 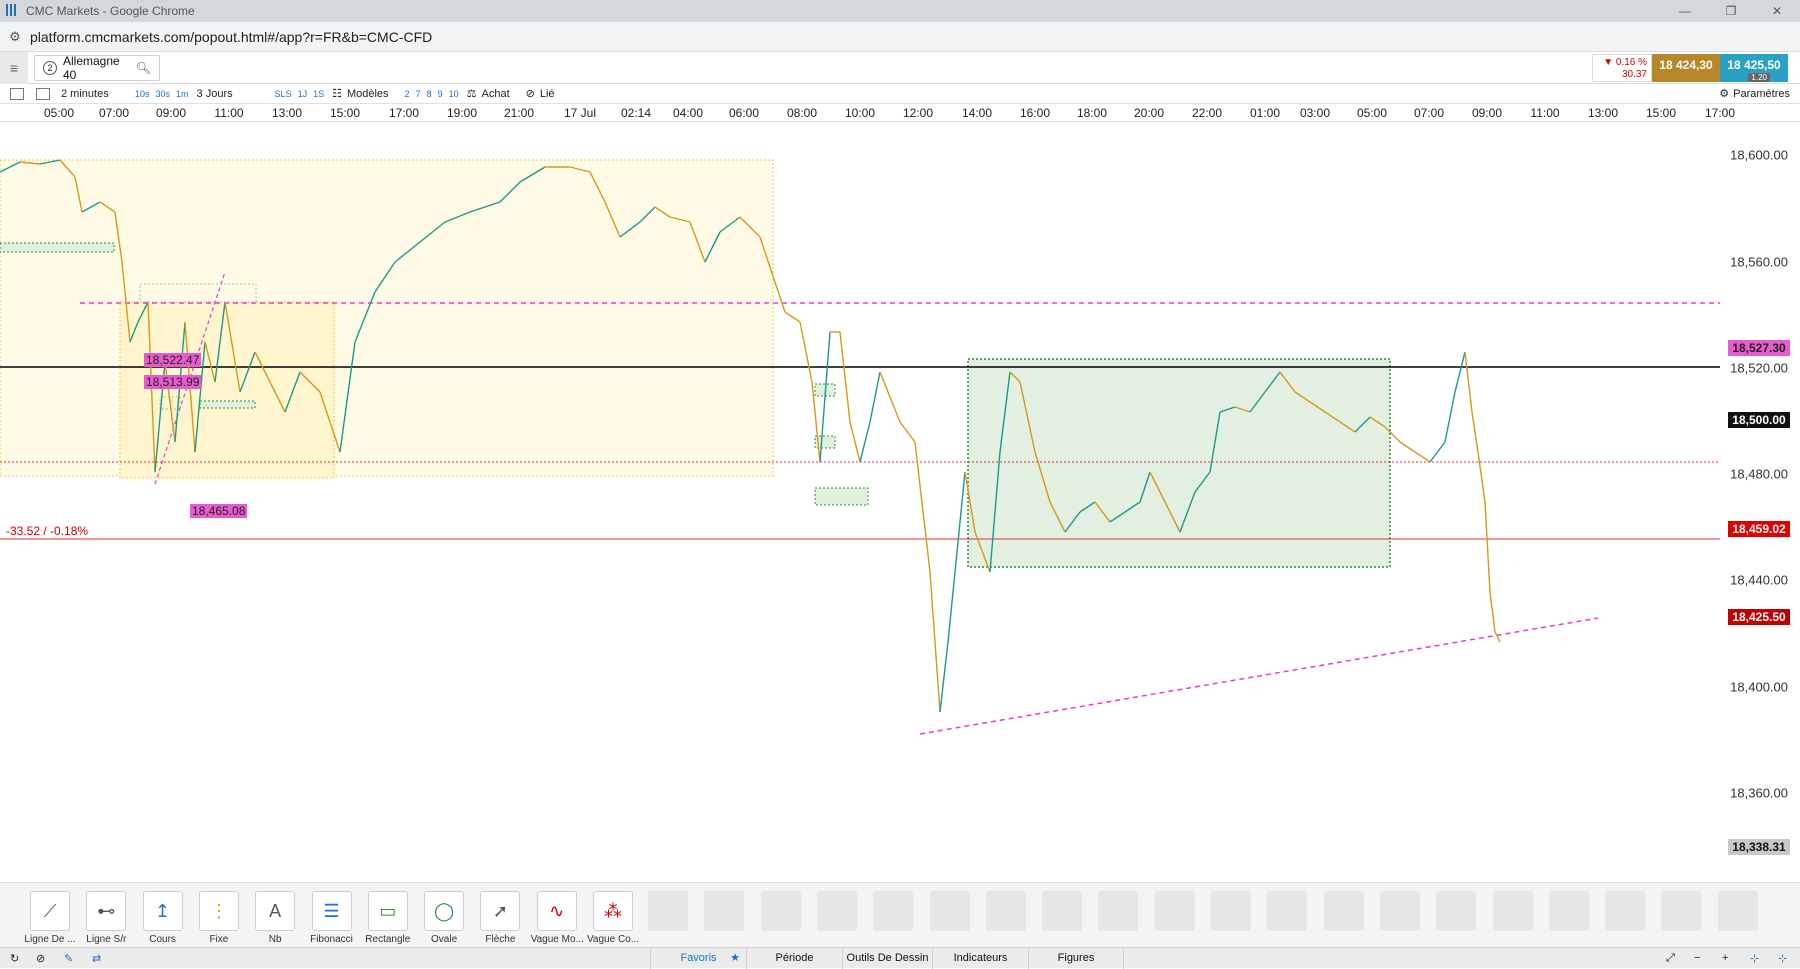 I want to click on time-tick: 17 Jul, so click(x=580, y=113).